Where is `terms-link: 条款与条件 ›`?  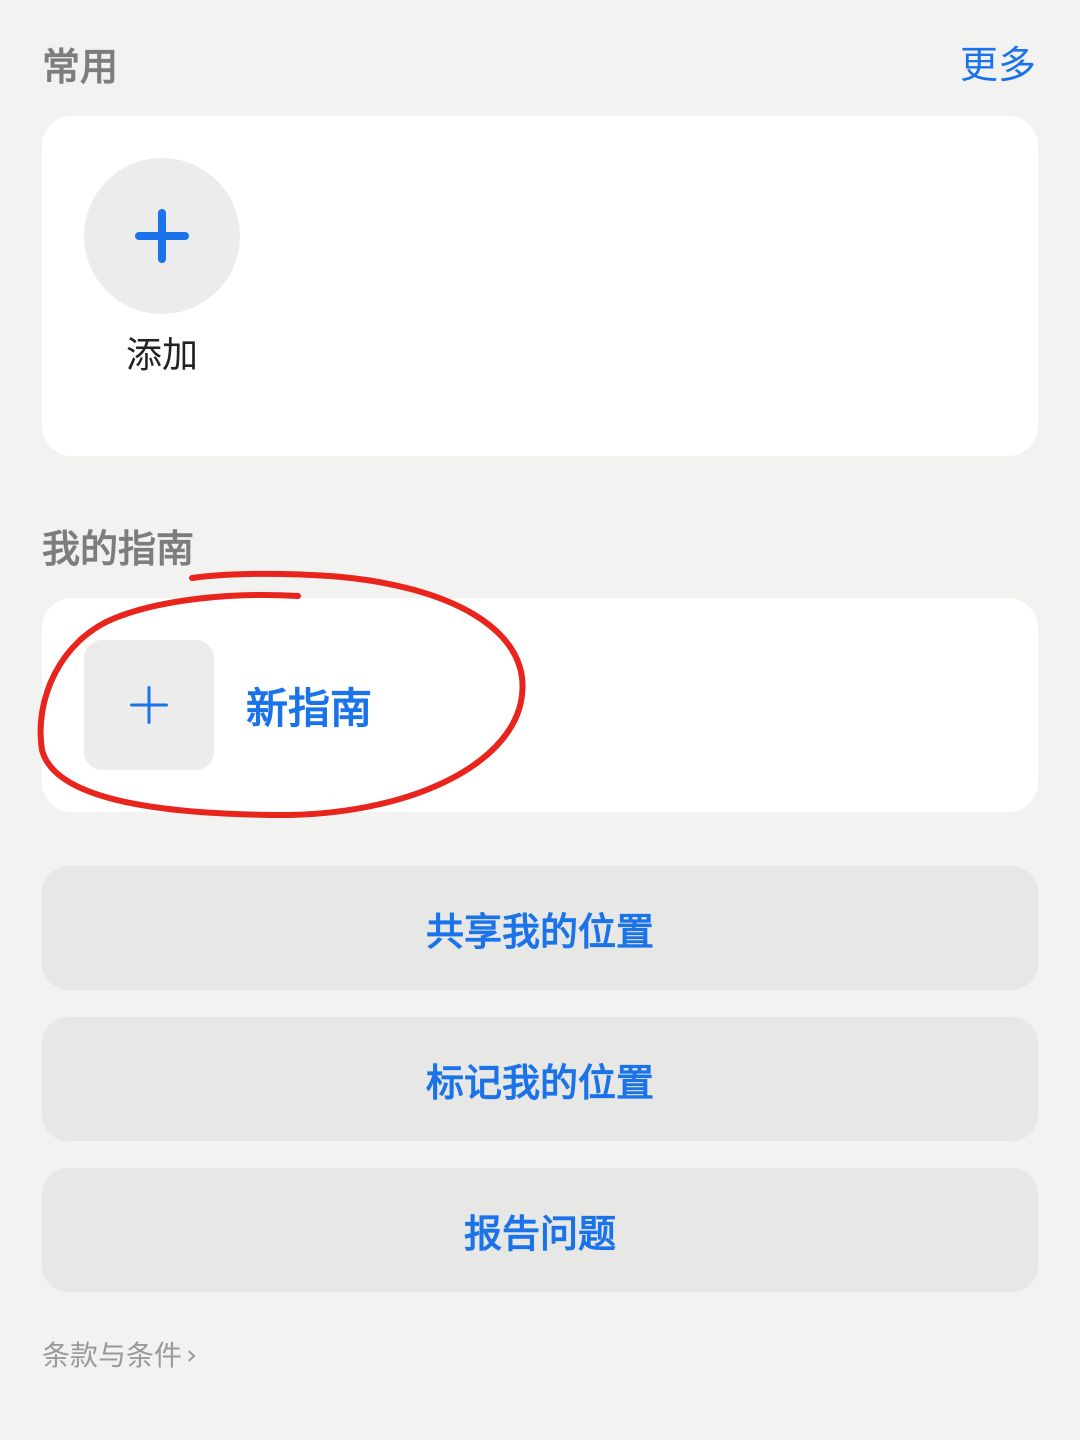
terms-link: 条款与条件 › is located at coordinates (119, 1354).